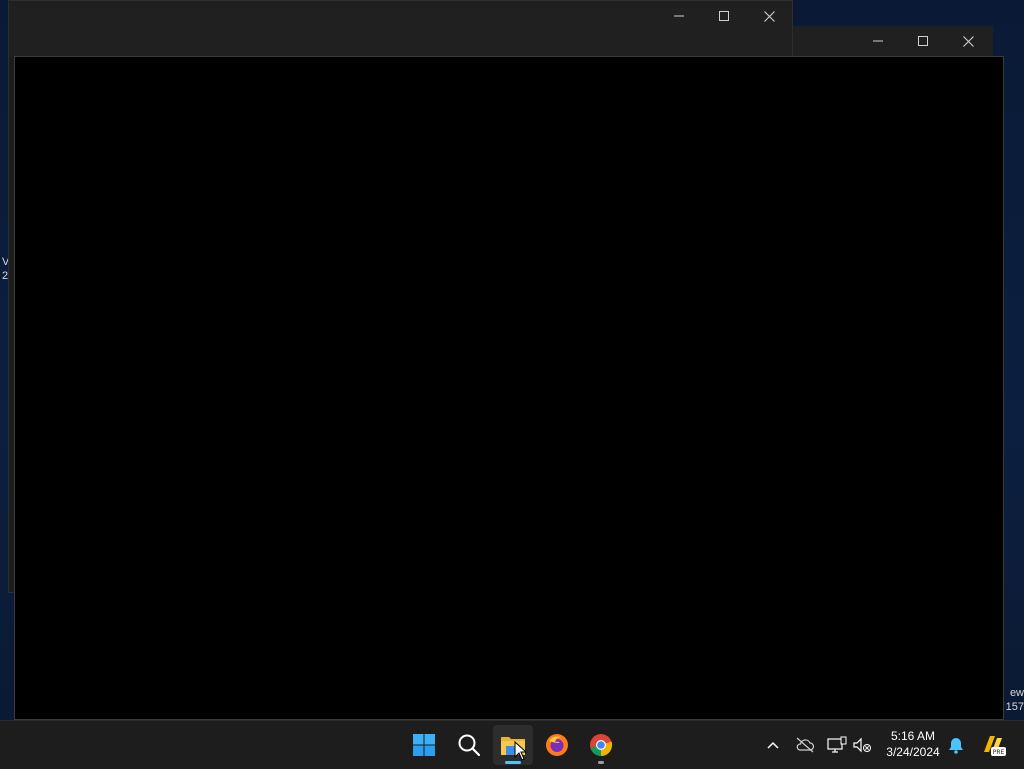 This screenshot has width=1024, height=769. I want to click on taskbar: 5:16 AM 3/24/2024 PRE, so click(512, 744).